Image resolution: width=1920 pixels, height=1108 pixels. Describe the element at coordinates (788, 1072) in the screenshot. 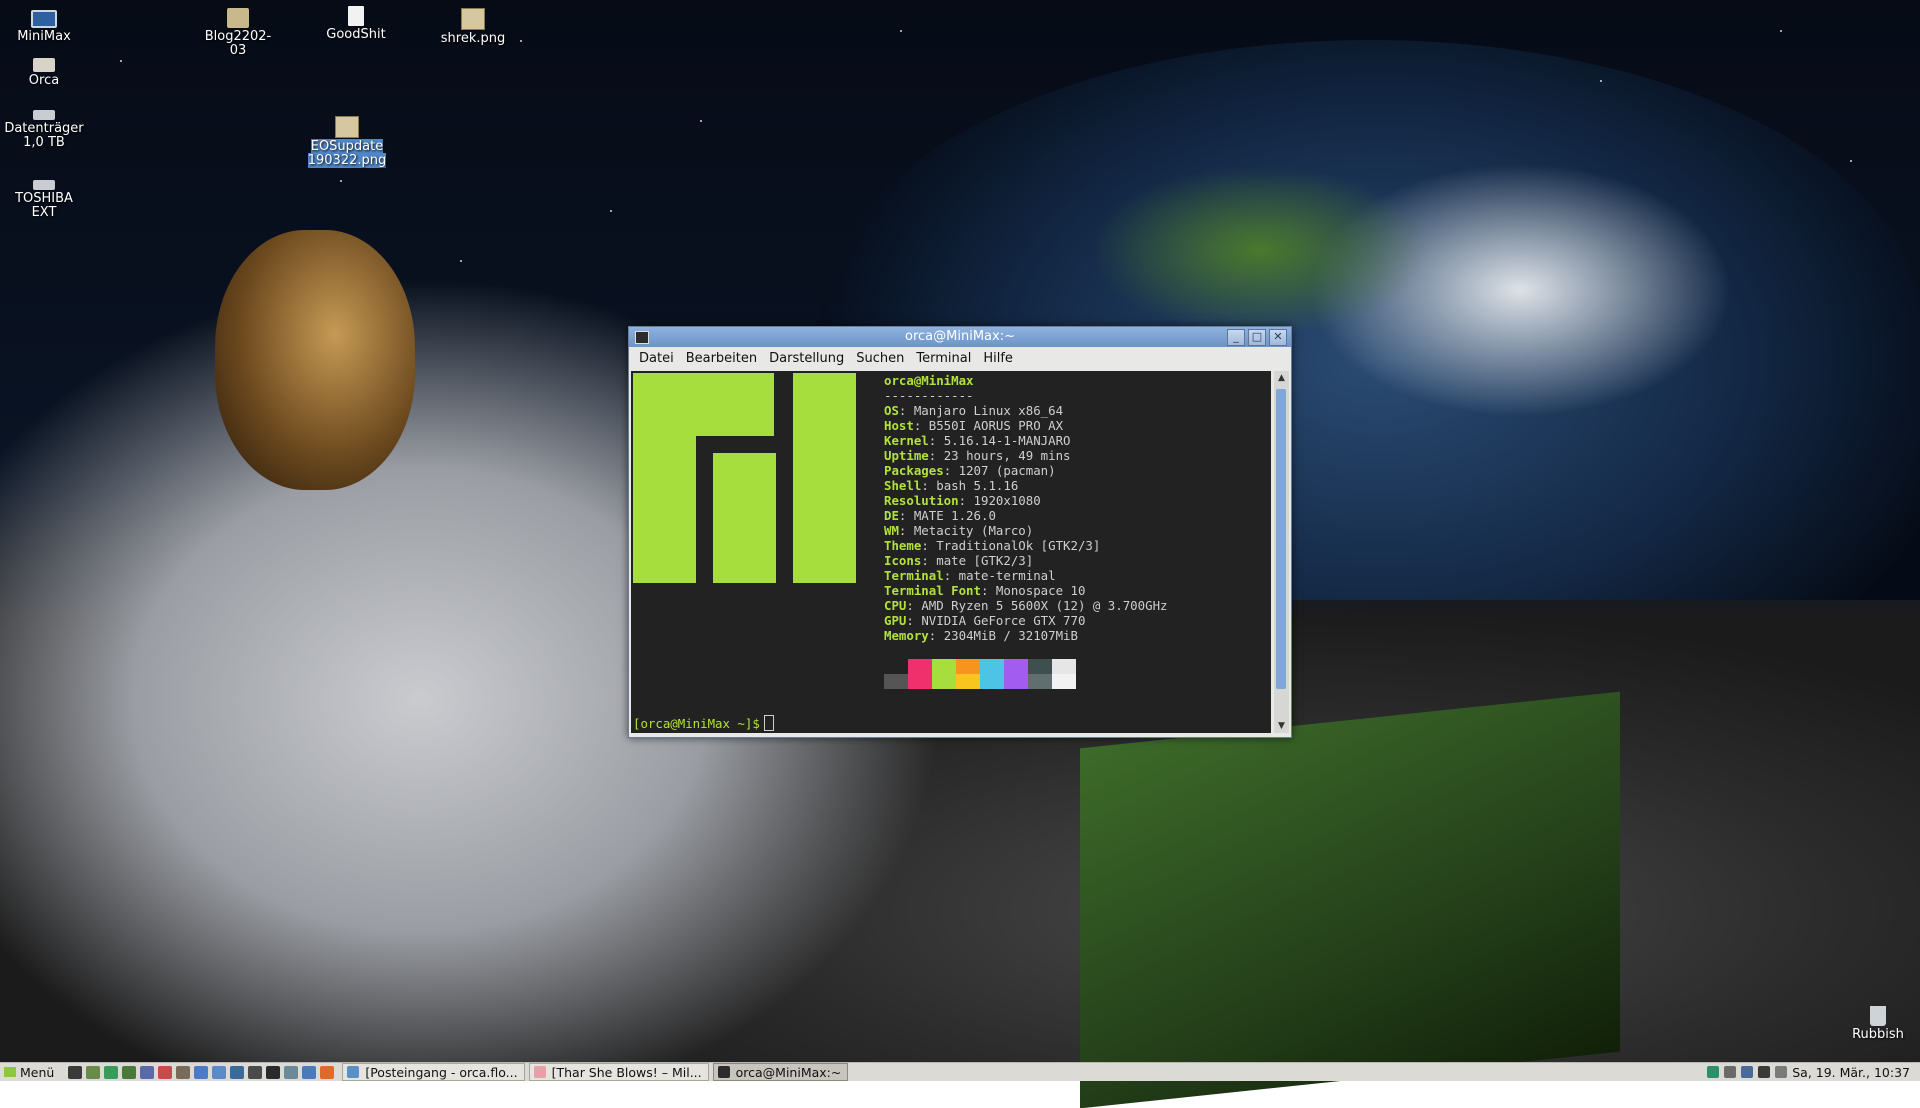

I see `task-terminal-label: orca@MiniMax:~` at that location.